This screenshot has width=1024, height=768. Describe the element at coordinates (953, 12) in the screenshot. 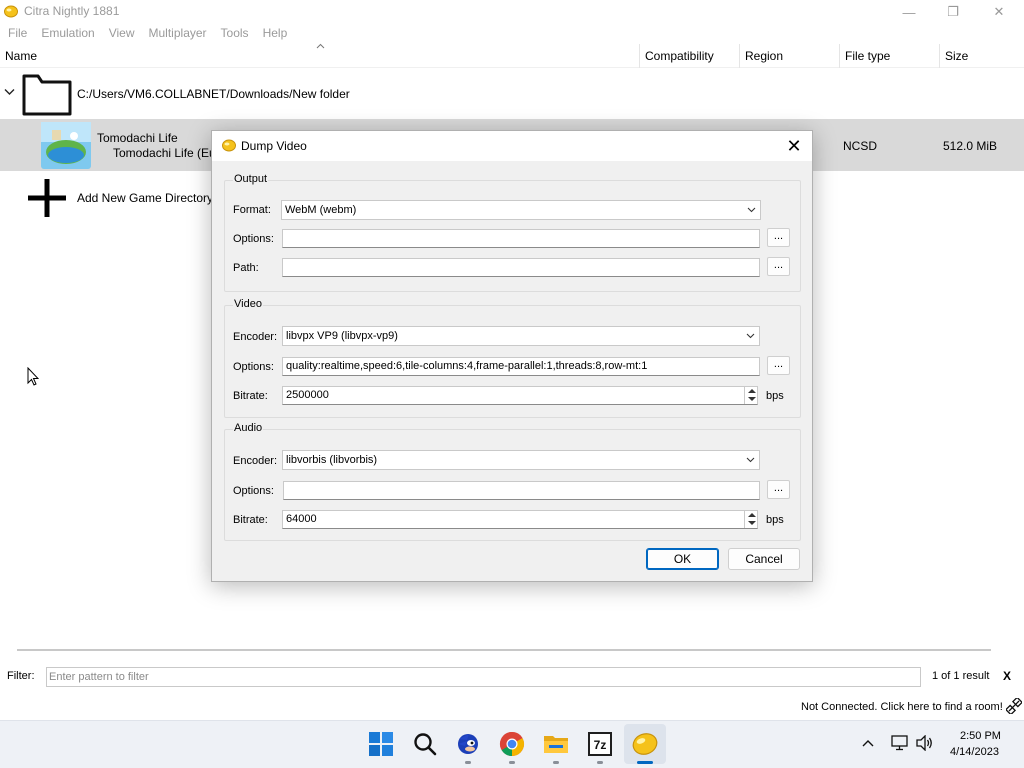

I see `maximize-button: ❐` at that location.